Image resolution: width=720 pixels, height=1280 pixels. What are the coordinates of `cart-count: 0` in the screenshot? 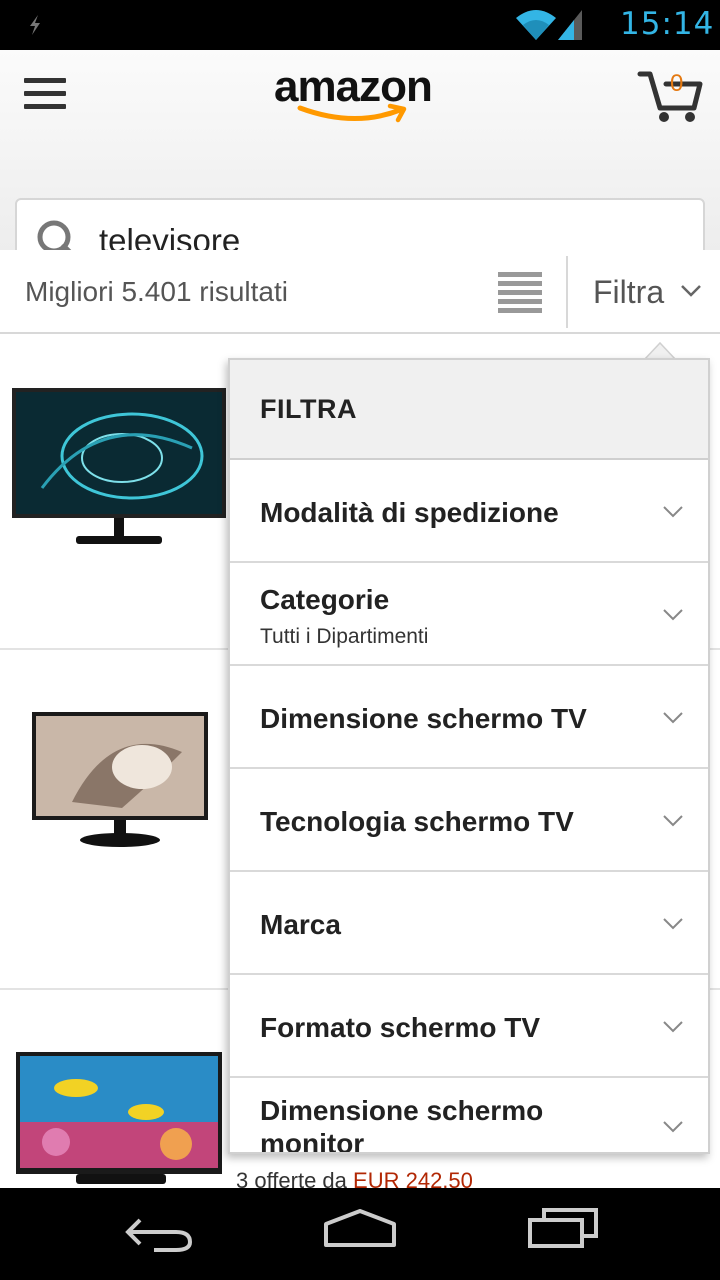 It's located at (677, 83).